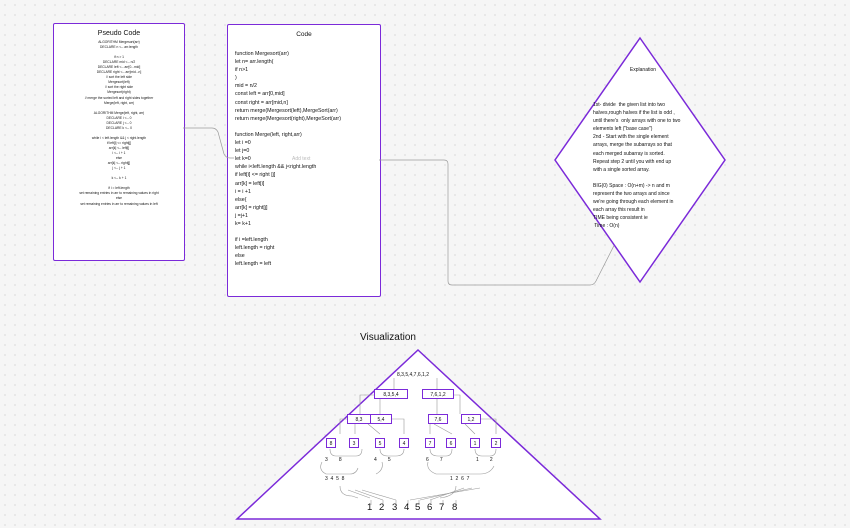  What do you see at coordinates (370, 507) in the screenshot?
I see `sorted-value-1: 1` at bounding box center [370, 507].